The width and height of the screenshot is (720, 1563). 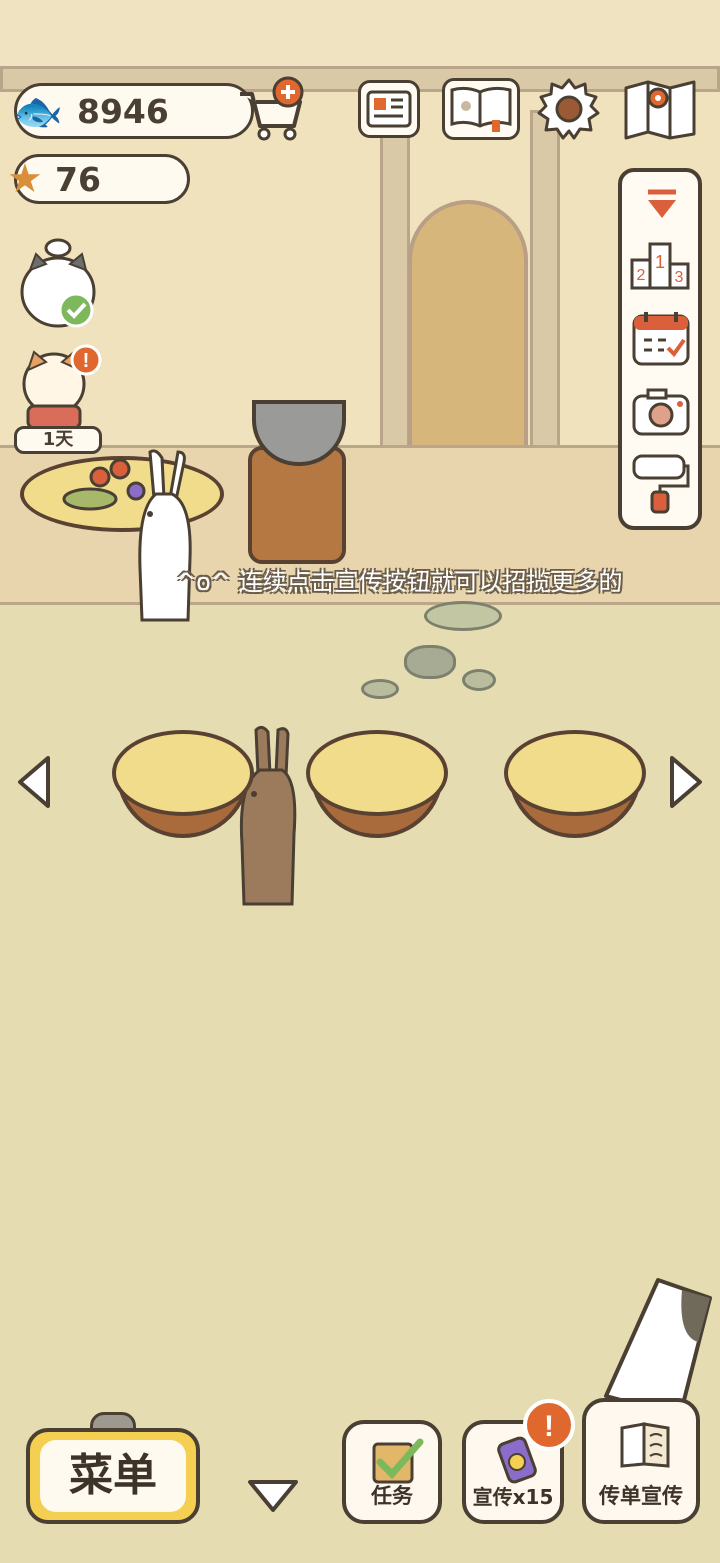 I want to click on ranking-button: 1 2 3, so click(x=661, y=264).